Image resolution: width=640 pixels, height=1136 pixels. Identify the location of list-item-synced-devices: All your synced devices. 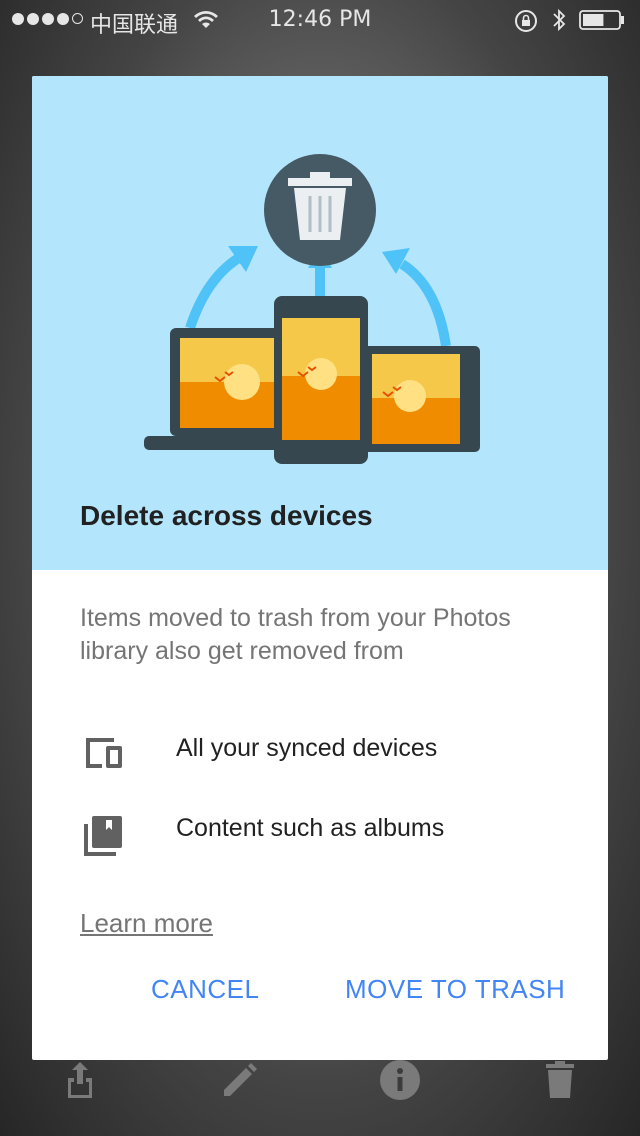
(330, 757).